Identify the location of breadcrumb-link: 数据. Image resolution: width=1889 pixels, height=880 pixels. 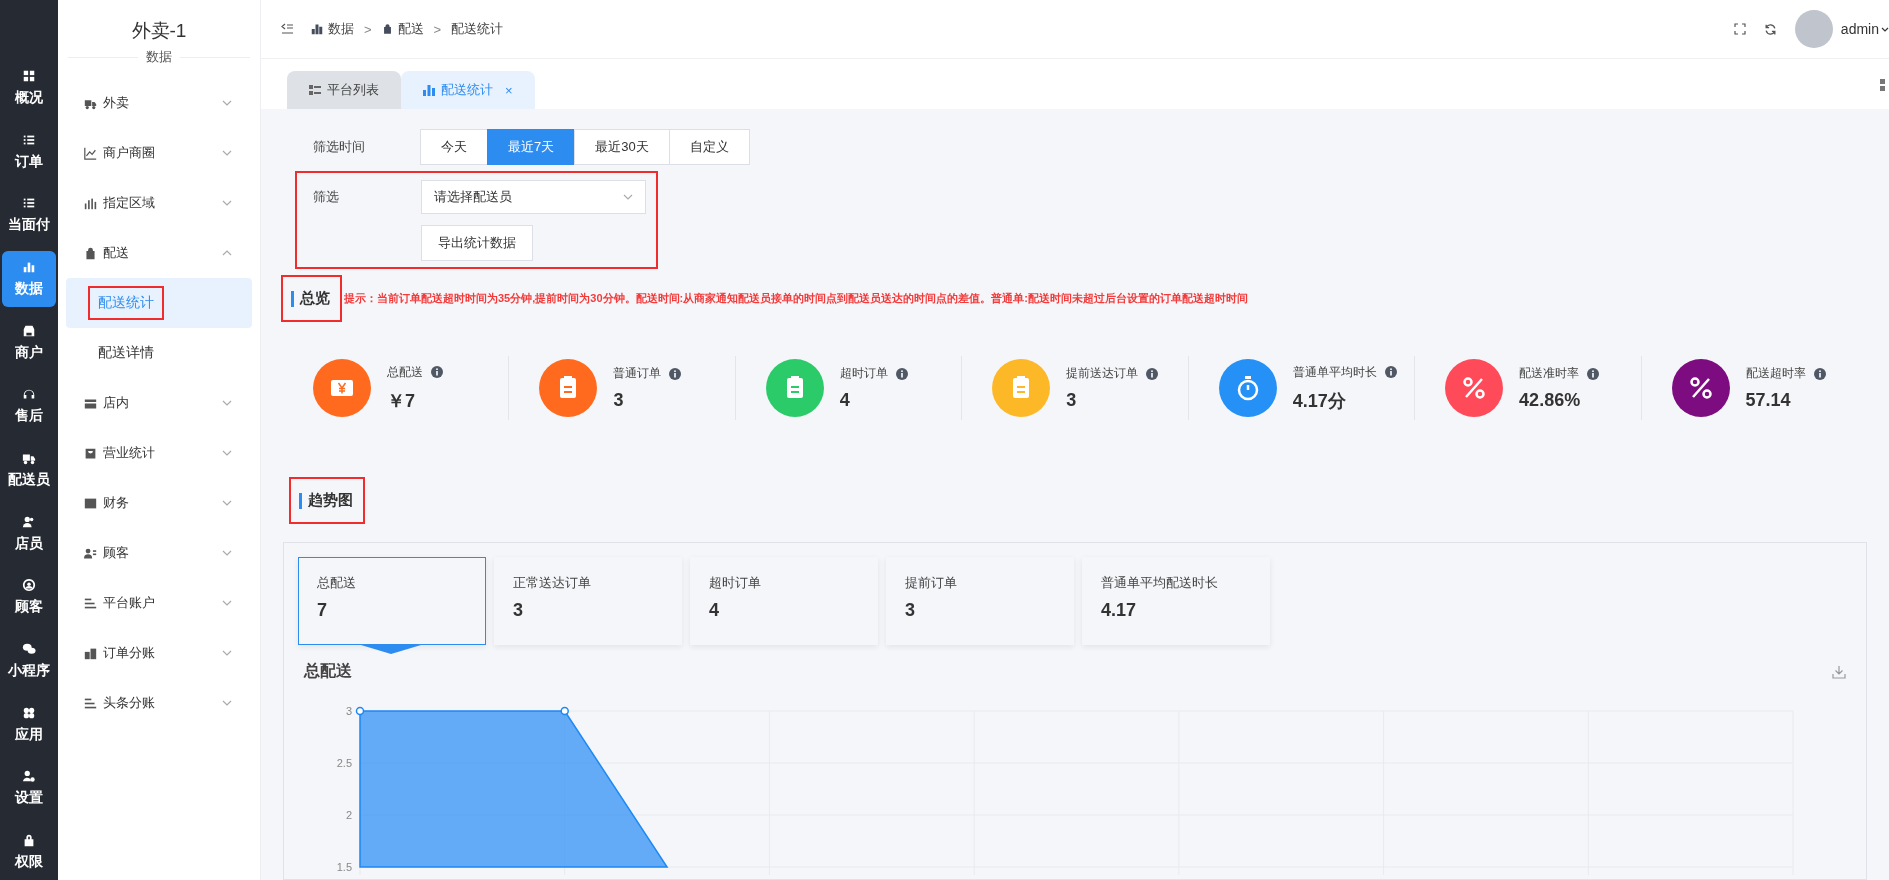
(341, 29).